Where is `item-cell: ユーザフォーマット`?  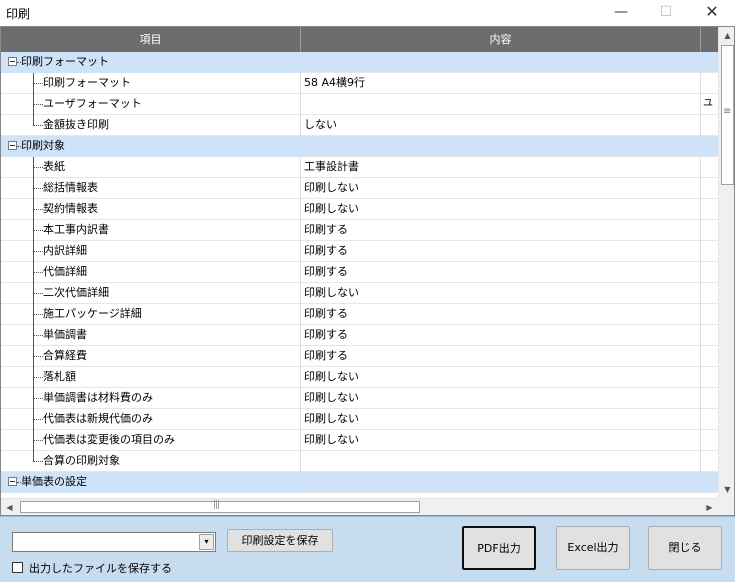 item-cell: ユーザフォーマット is located at coordinates (151, 104).